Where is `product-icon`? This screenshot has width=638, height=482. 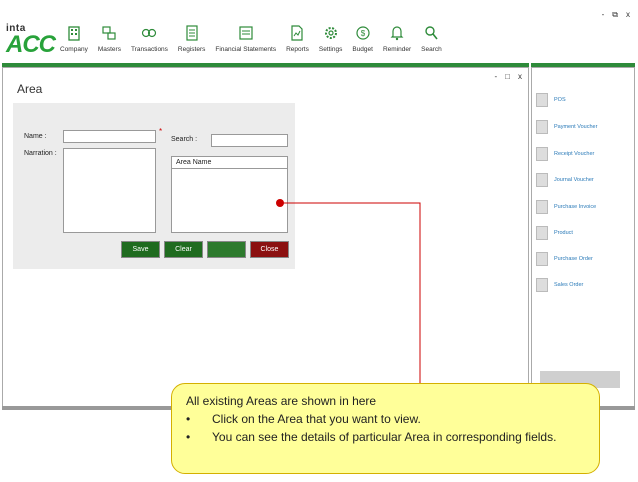 product-icon is located at coordinates (542, 233).